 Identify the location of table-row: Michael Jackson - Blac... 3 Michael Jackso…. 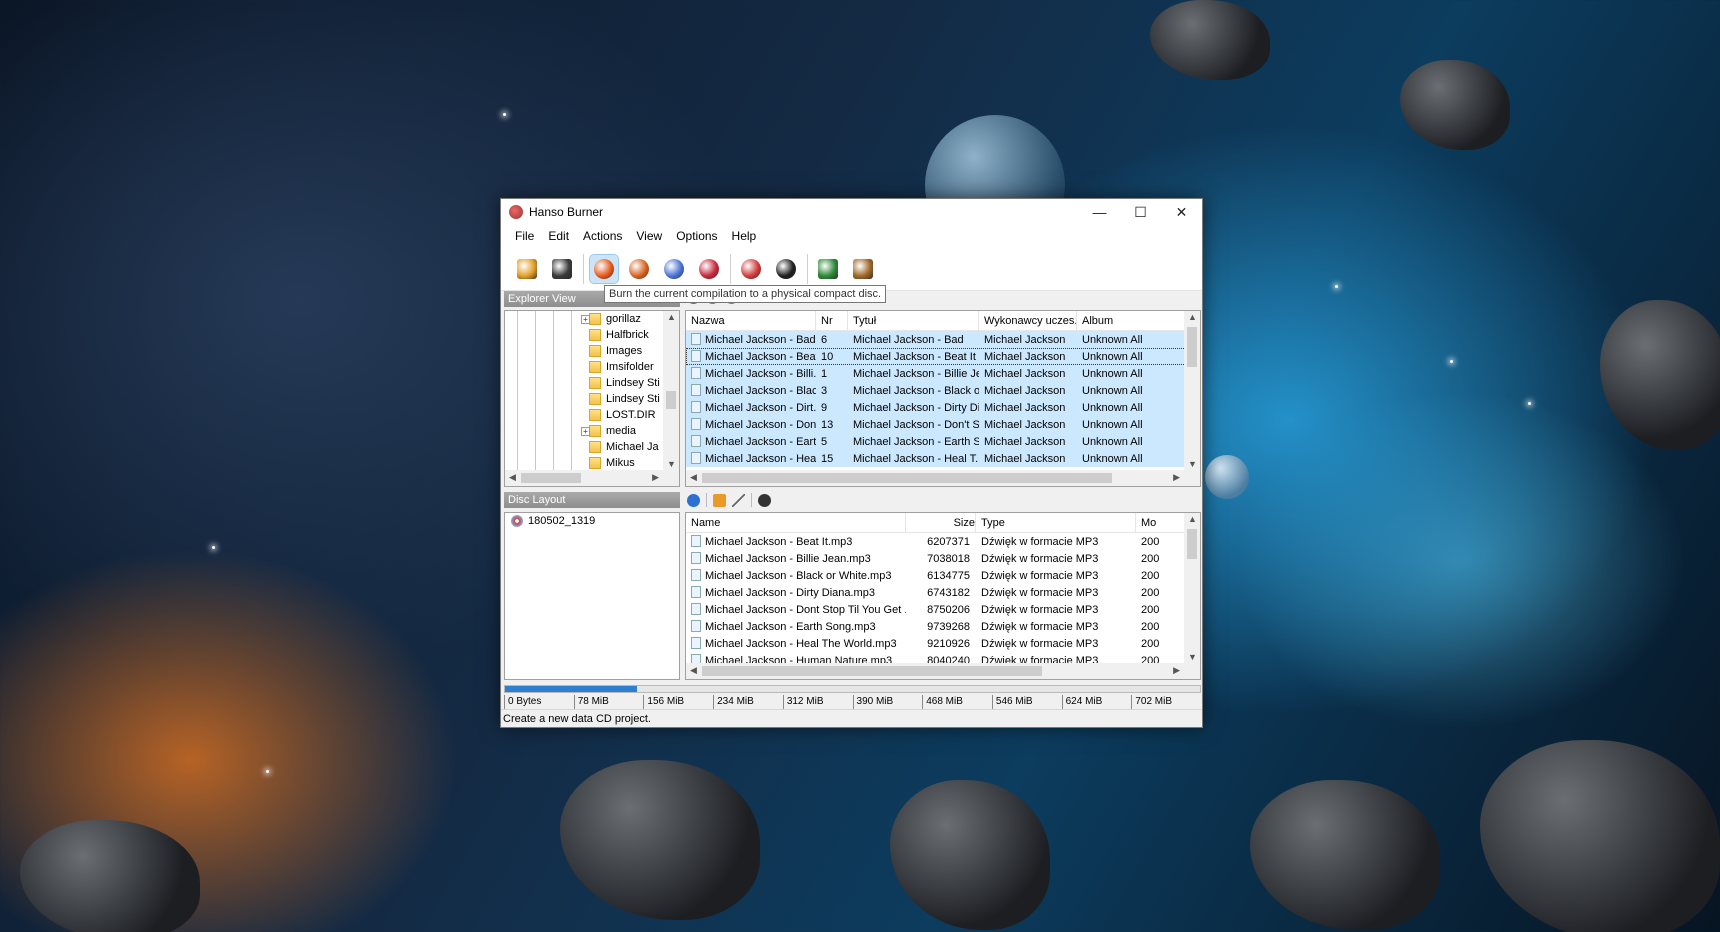
(943, 390).